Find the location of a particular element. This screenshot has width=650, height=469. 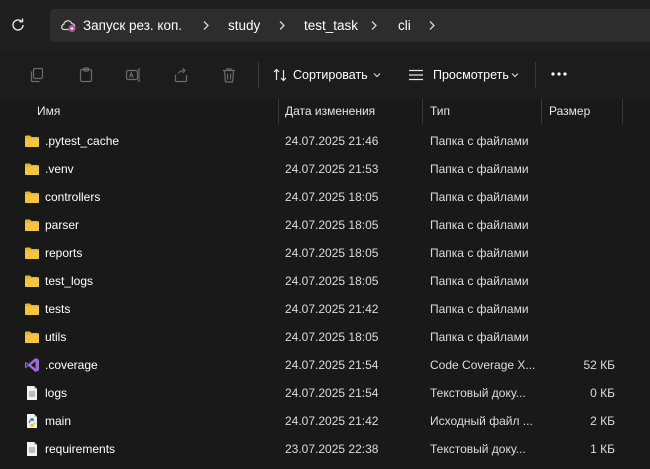

breadcrumb: Запуск рез. коп. study test_task cli is located at coordinates (350, 25).